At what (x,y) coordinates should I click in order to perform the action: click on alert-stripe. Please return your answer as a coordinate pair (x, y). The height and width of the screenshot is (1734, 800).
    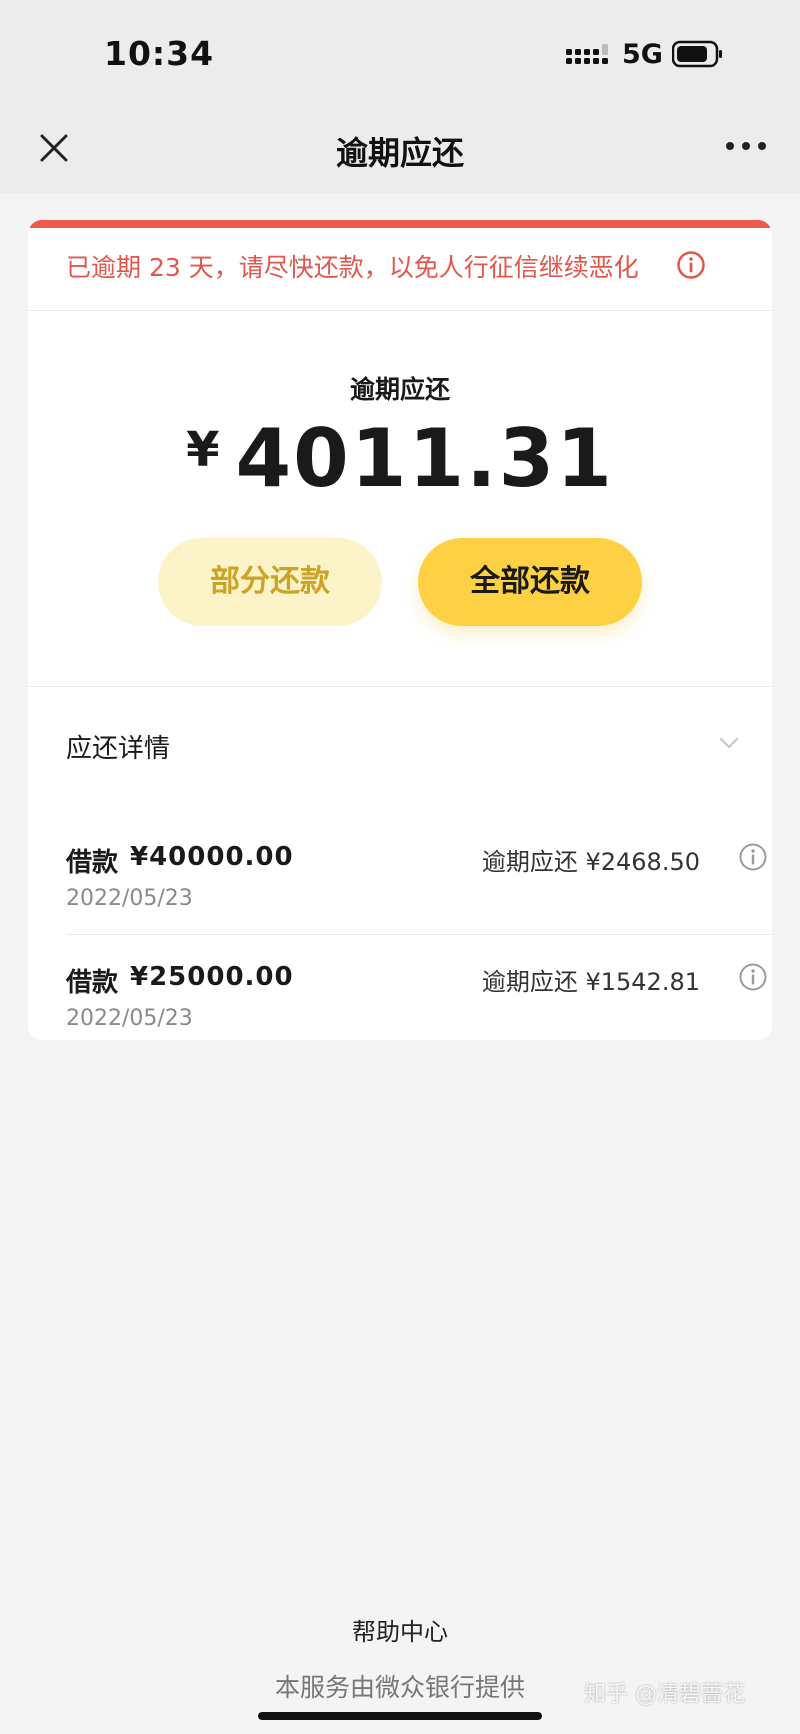
    Looking at the image, I should click on (400, 224).